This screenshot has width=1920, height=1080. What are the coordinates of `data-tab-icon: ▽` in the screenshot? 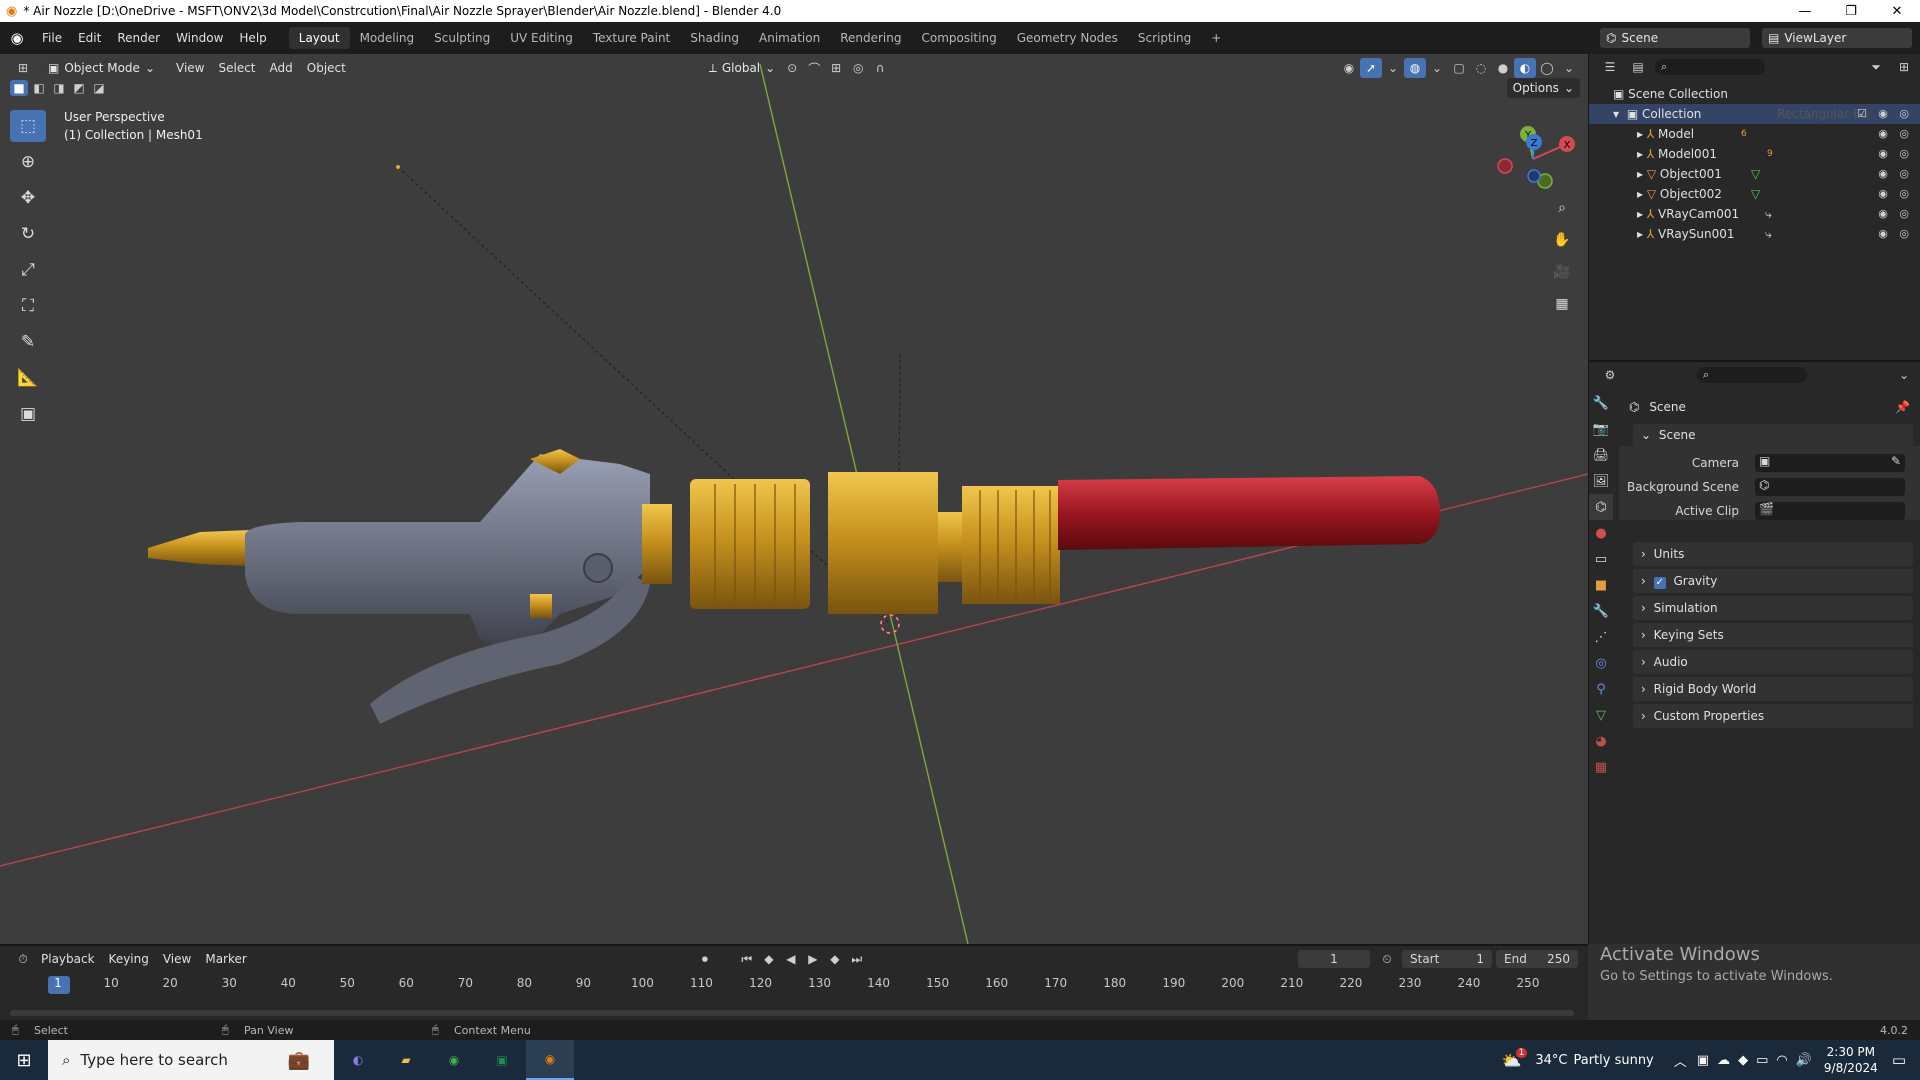 It's located at (1601, 715).